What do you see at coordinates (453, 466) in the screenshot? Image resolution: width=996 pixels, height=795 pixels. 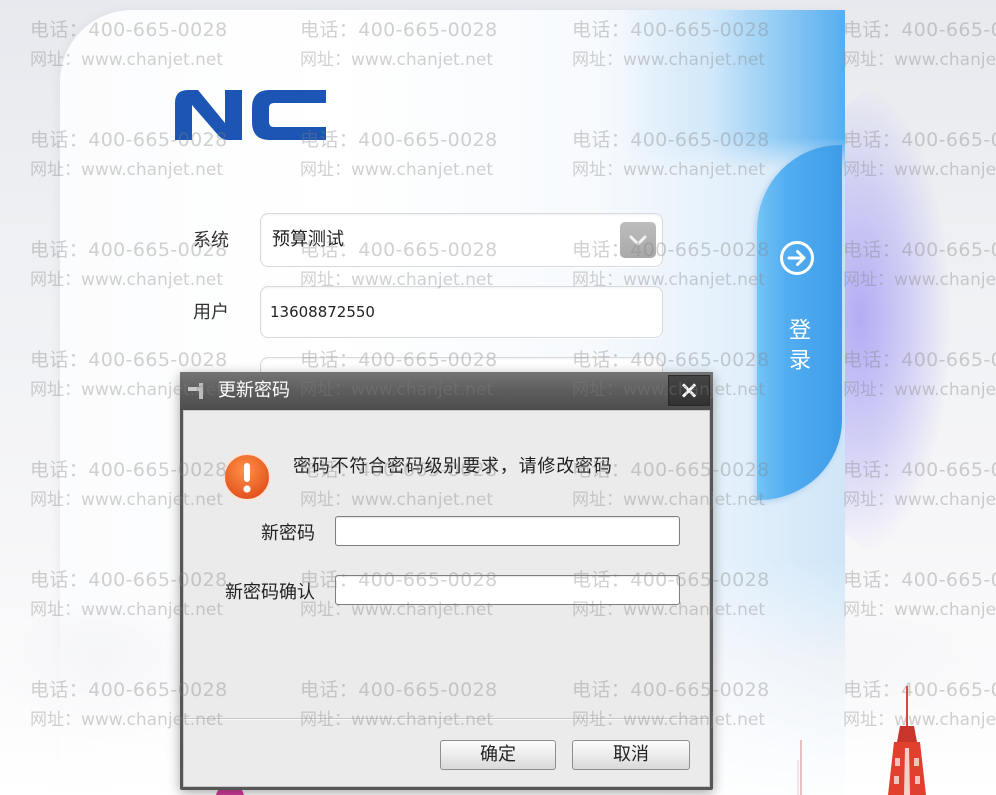 I see `dialog-message: 密码不符合密码级别要求，请修改密码` at bounding box center [453, 466].